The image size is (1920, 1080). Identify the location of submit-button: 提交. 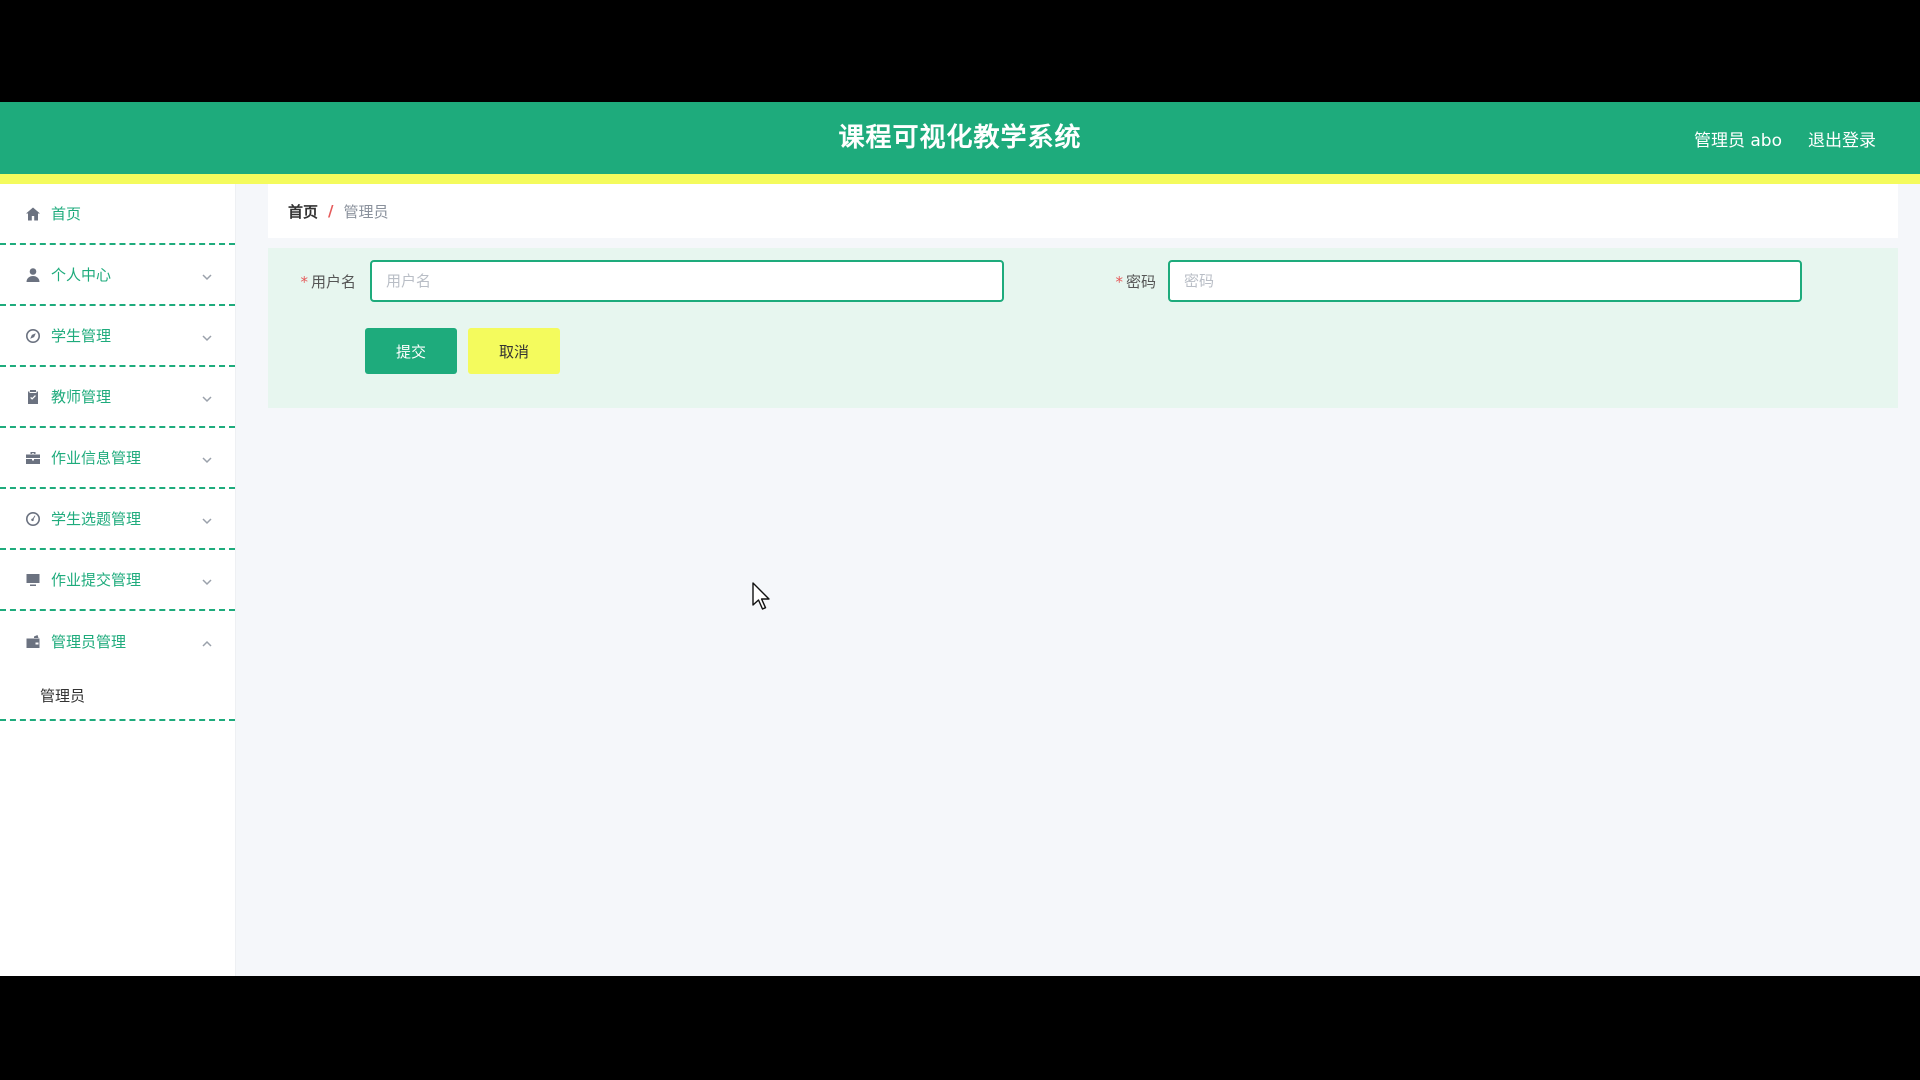
(411, 351).